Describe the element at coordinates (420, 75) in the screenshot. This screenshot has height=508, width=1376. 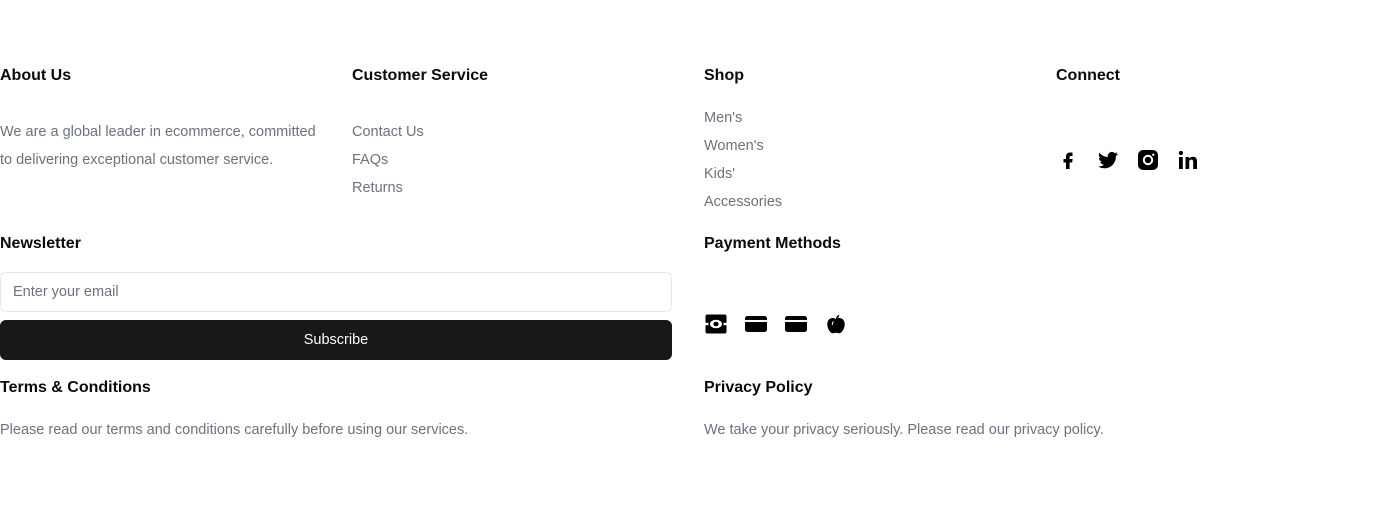
I see `customer-service-heading: Customer Service` at that location.